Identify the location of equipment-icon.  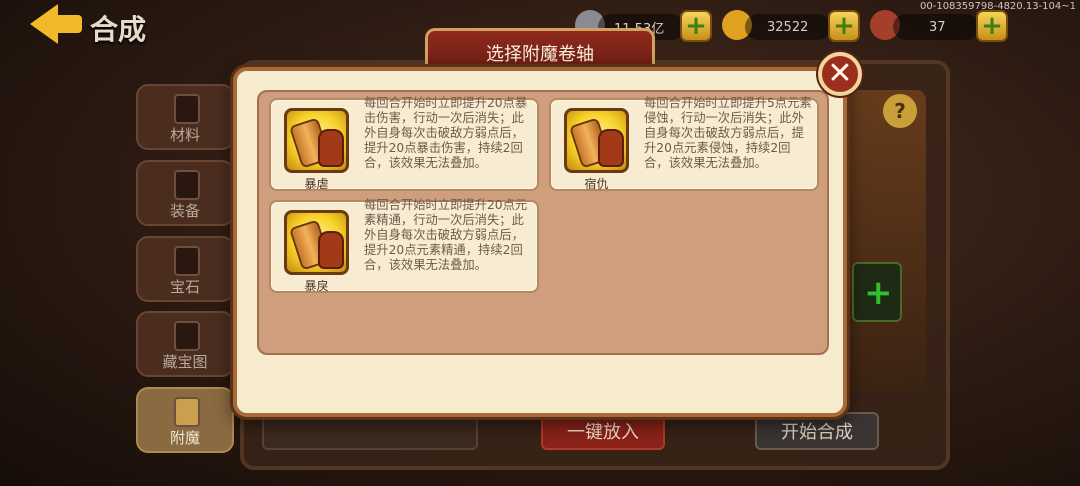
(187, 185).